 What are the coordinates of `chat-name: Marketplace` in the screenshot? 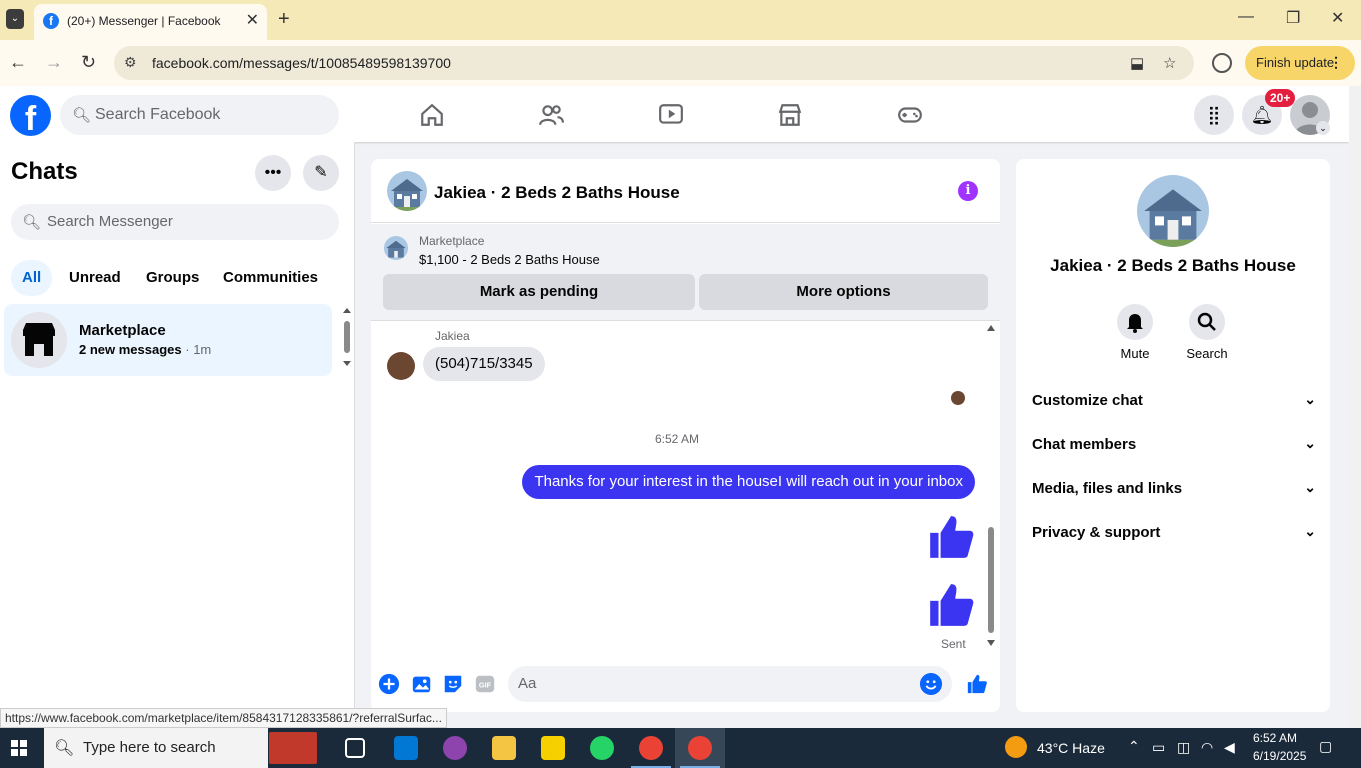 It's located at (122, 330).